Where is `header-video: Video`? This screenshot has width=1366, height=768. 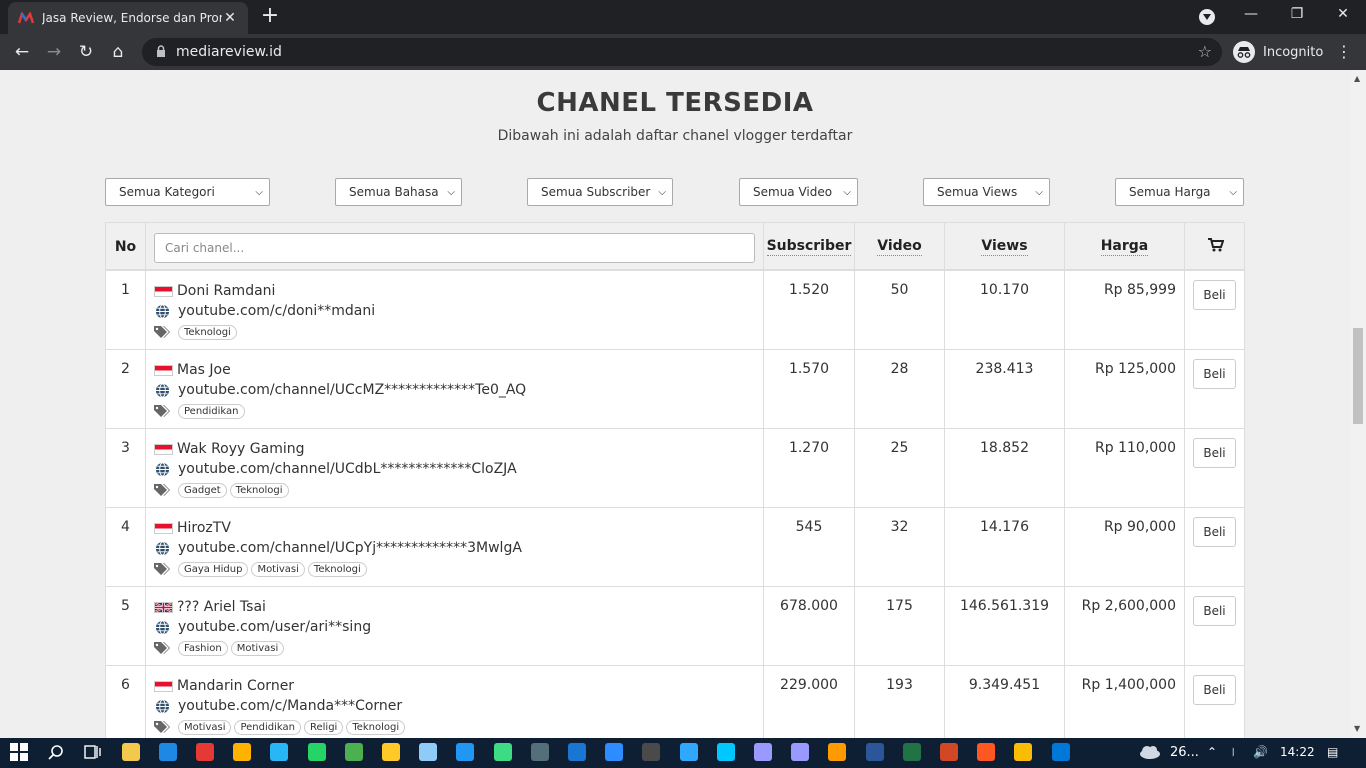
header-video: Video is located at coordinates (900, 247).